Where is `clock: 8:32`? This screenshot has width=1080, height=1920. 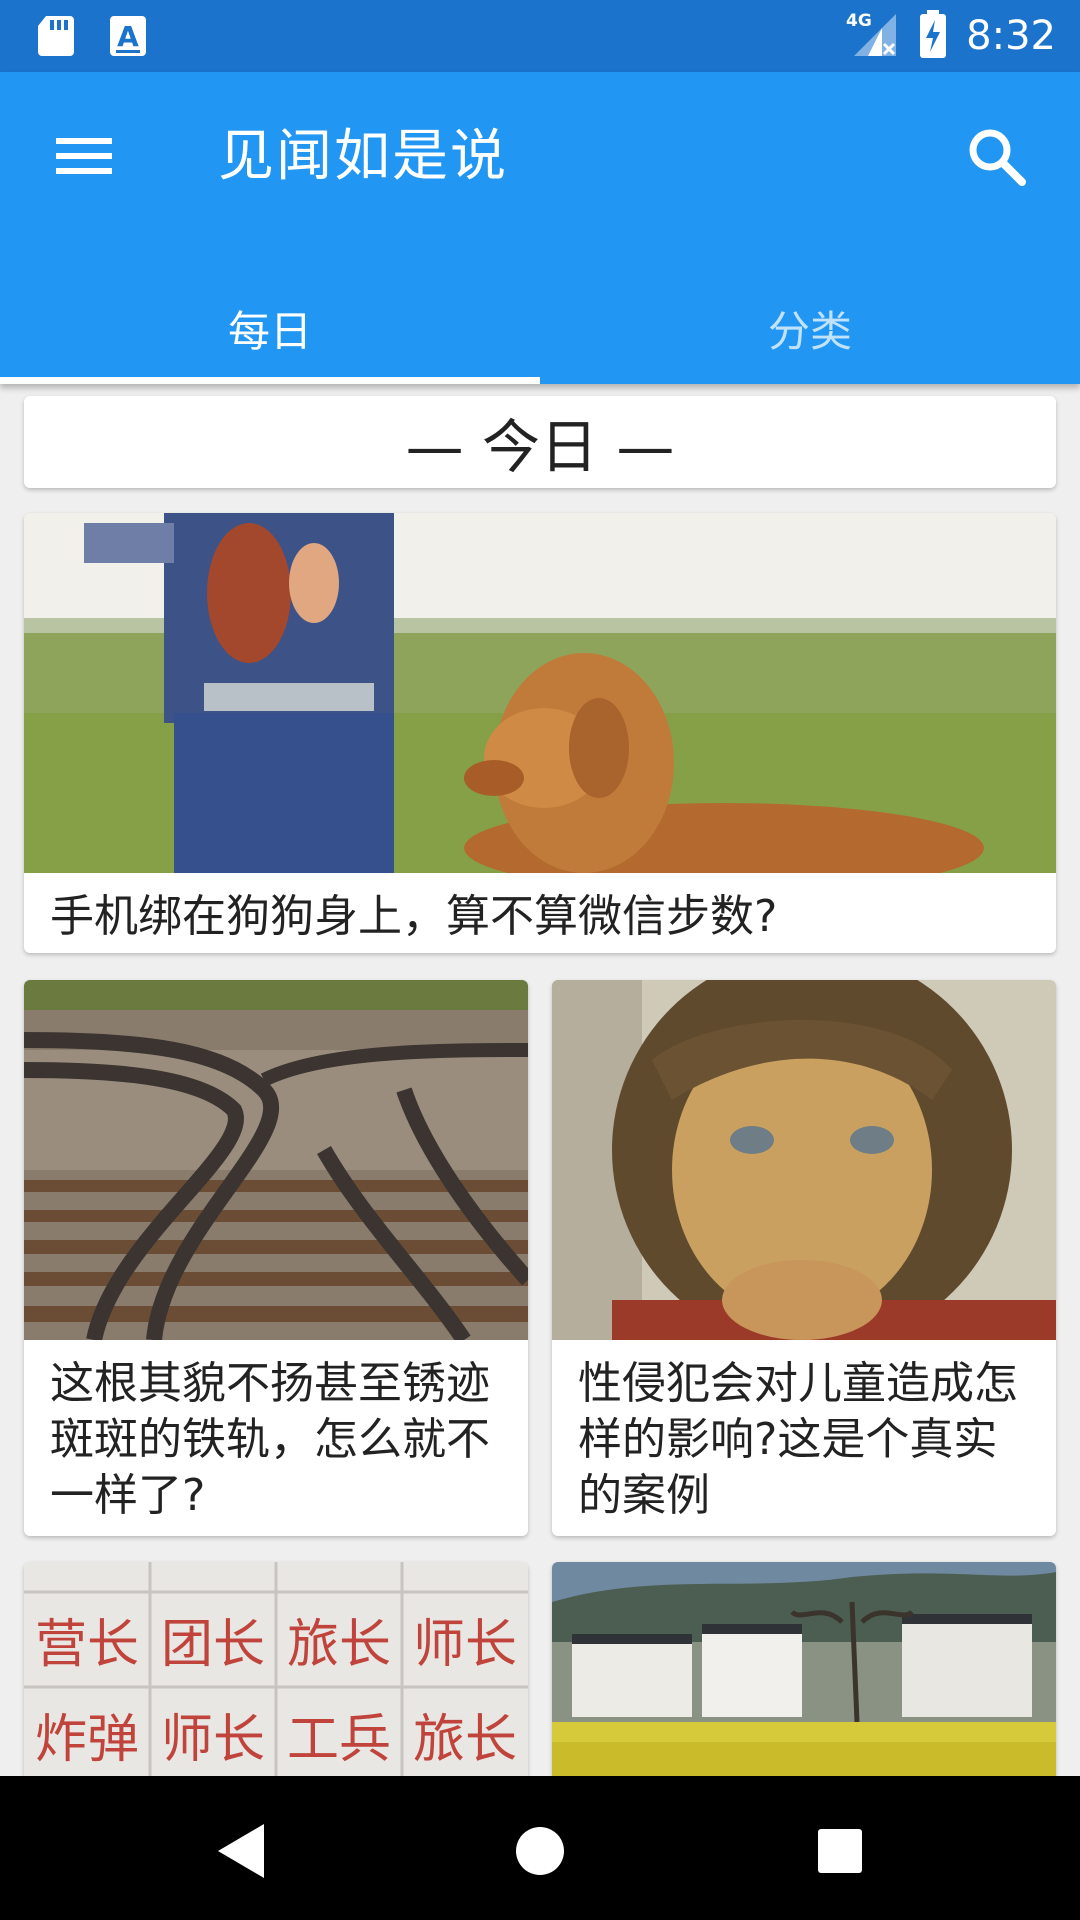 clock: 8:32 is located at coordinates (1011, 36).